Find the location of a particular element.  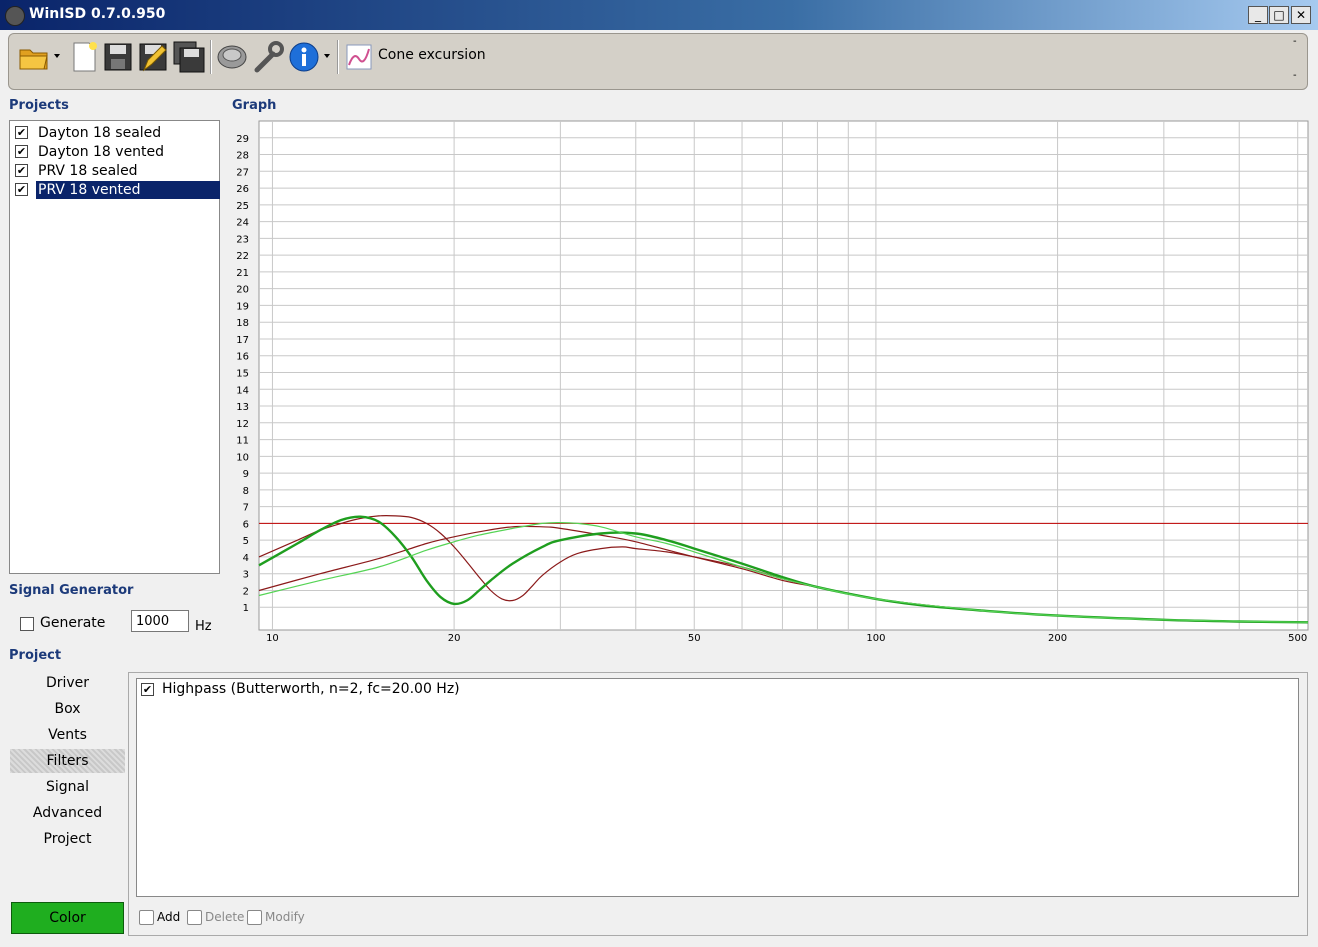

modify-filter-button: Modify is located at coordinates (276, 917).